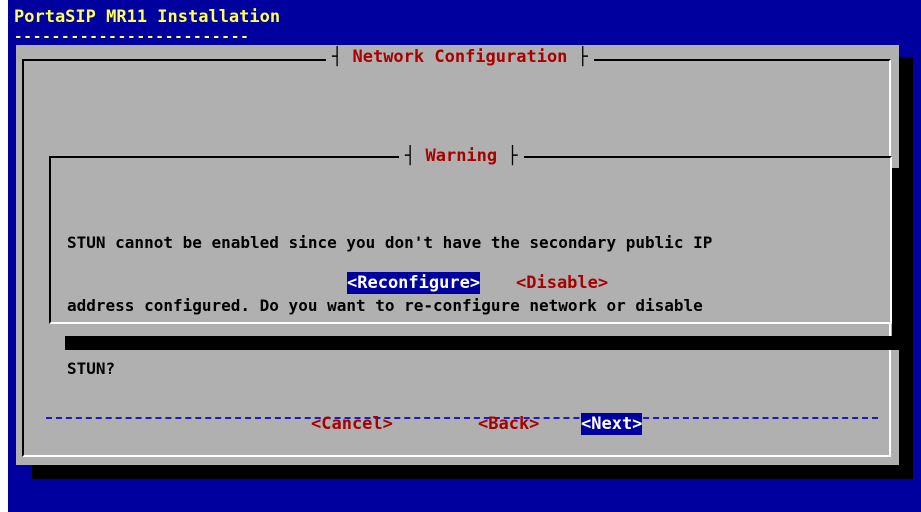 The width and height of the screenshot is (921, 512). I want to click on warning-message-line: STUN?, so click(91, 368).